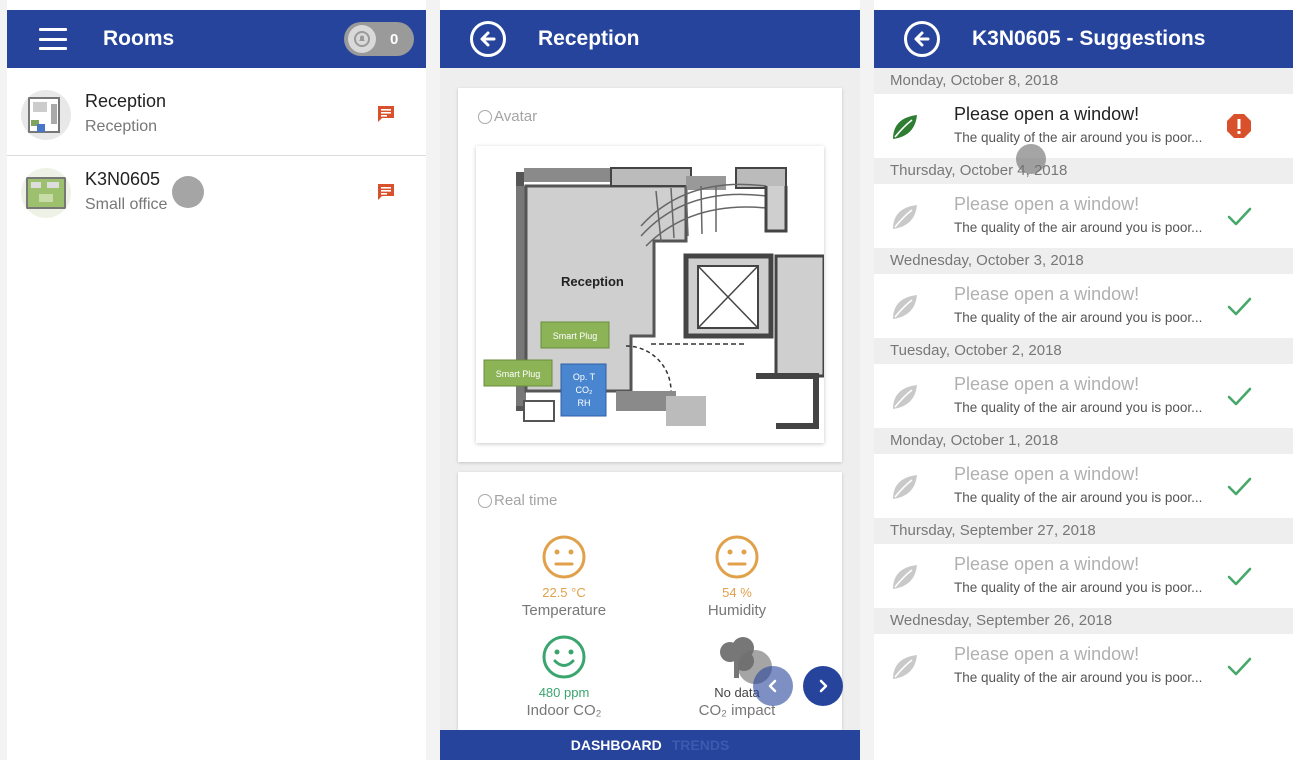  What do you see at coordinates (394, 39) in the screenshot?
I see `notification-count: 0` at bounding box center [394, 39].